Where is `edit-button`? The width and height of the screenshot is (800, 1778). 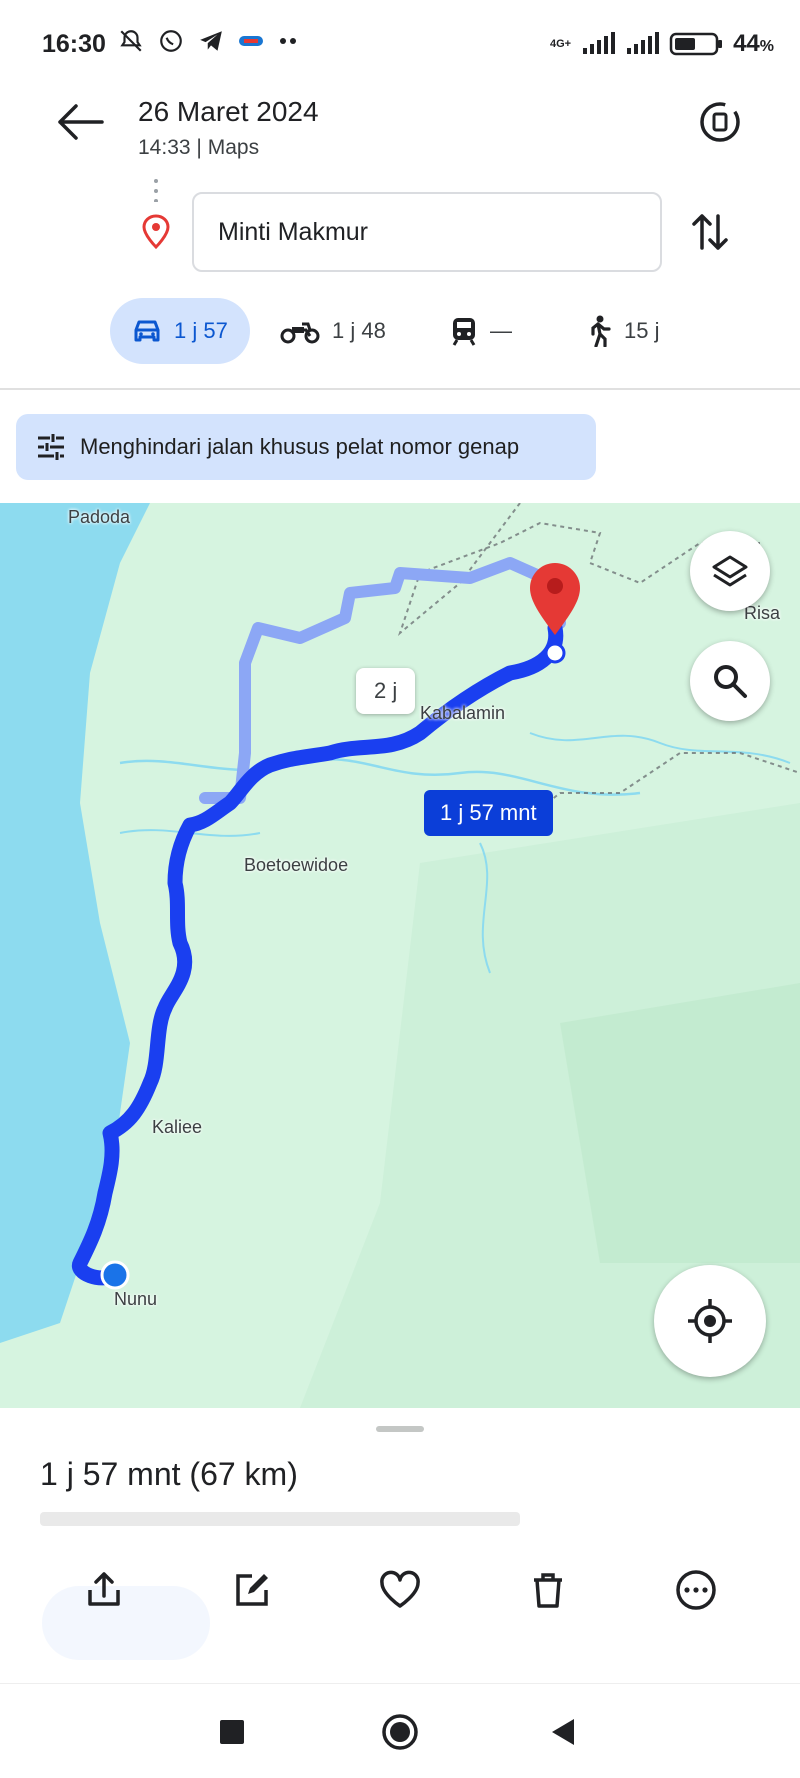
edit-button is located at coordinates (252, 1590).